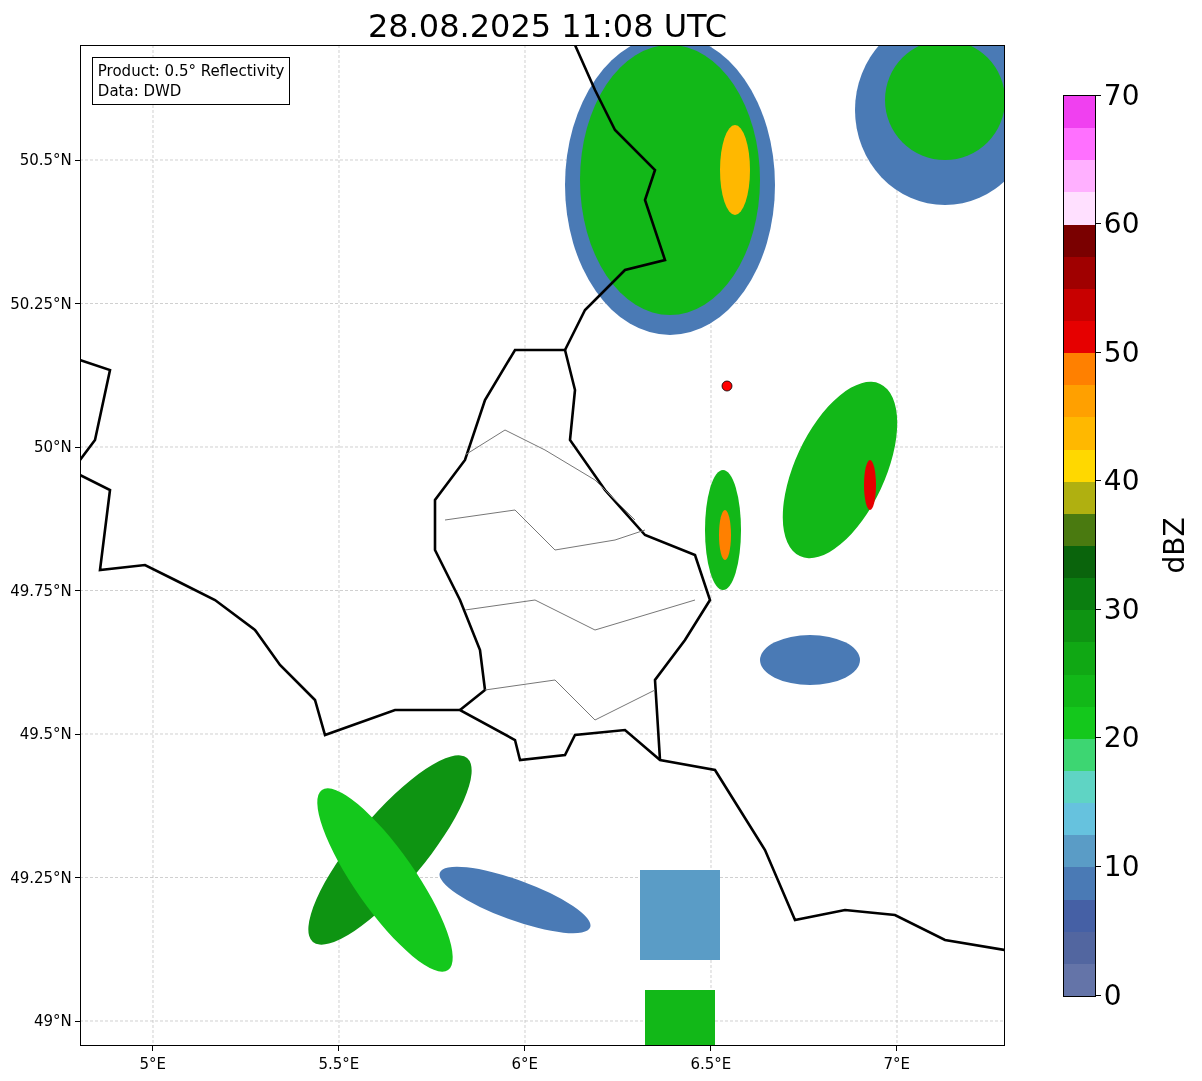 Image resolution: width=1202 pixels, height=1081 pixels. What do you see at coordinates (41, 877) in the screenshot?
I see `latitude-label: 49.25°N` at bounding box center [41, 877].